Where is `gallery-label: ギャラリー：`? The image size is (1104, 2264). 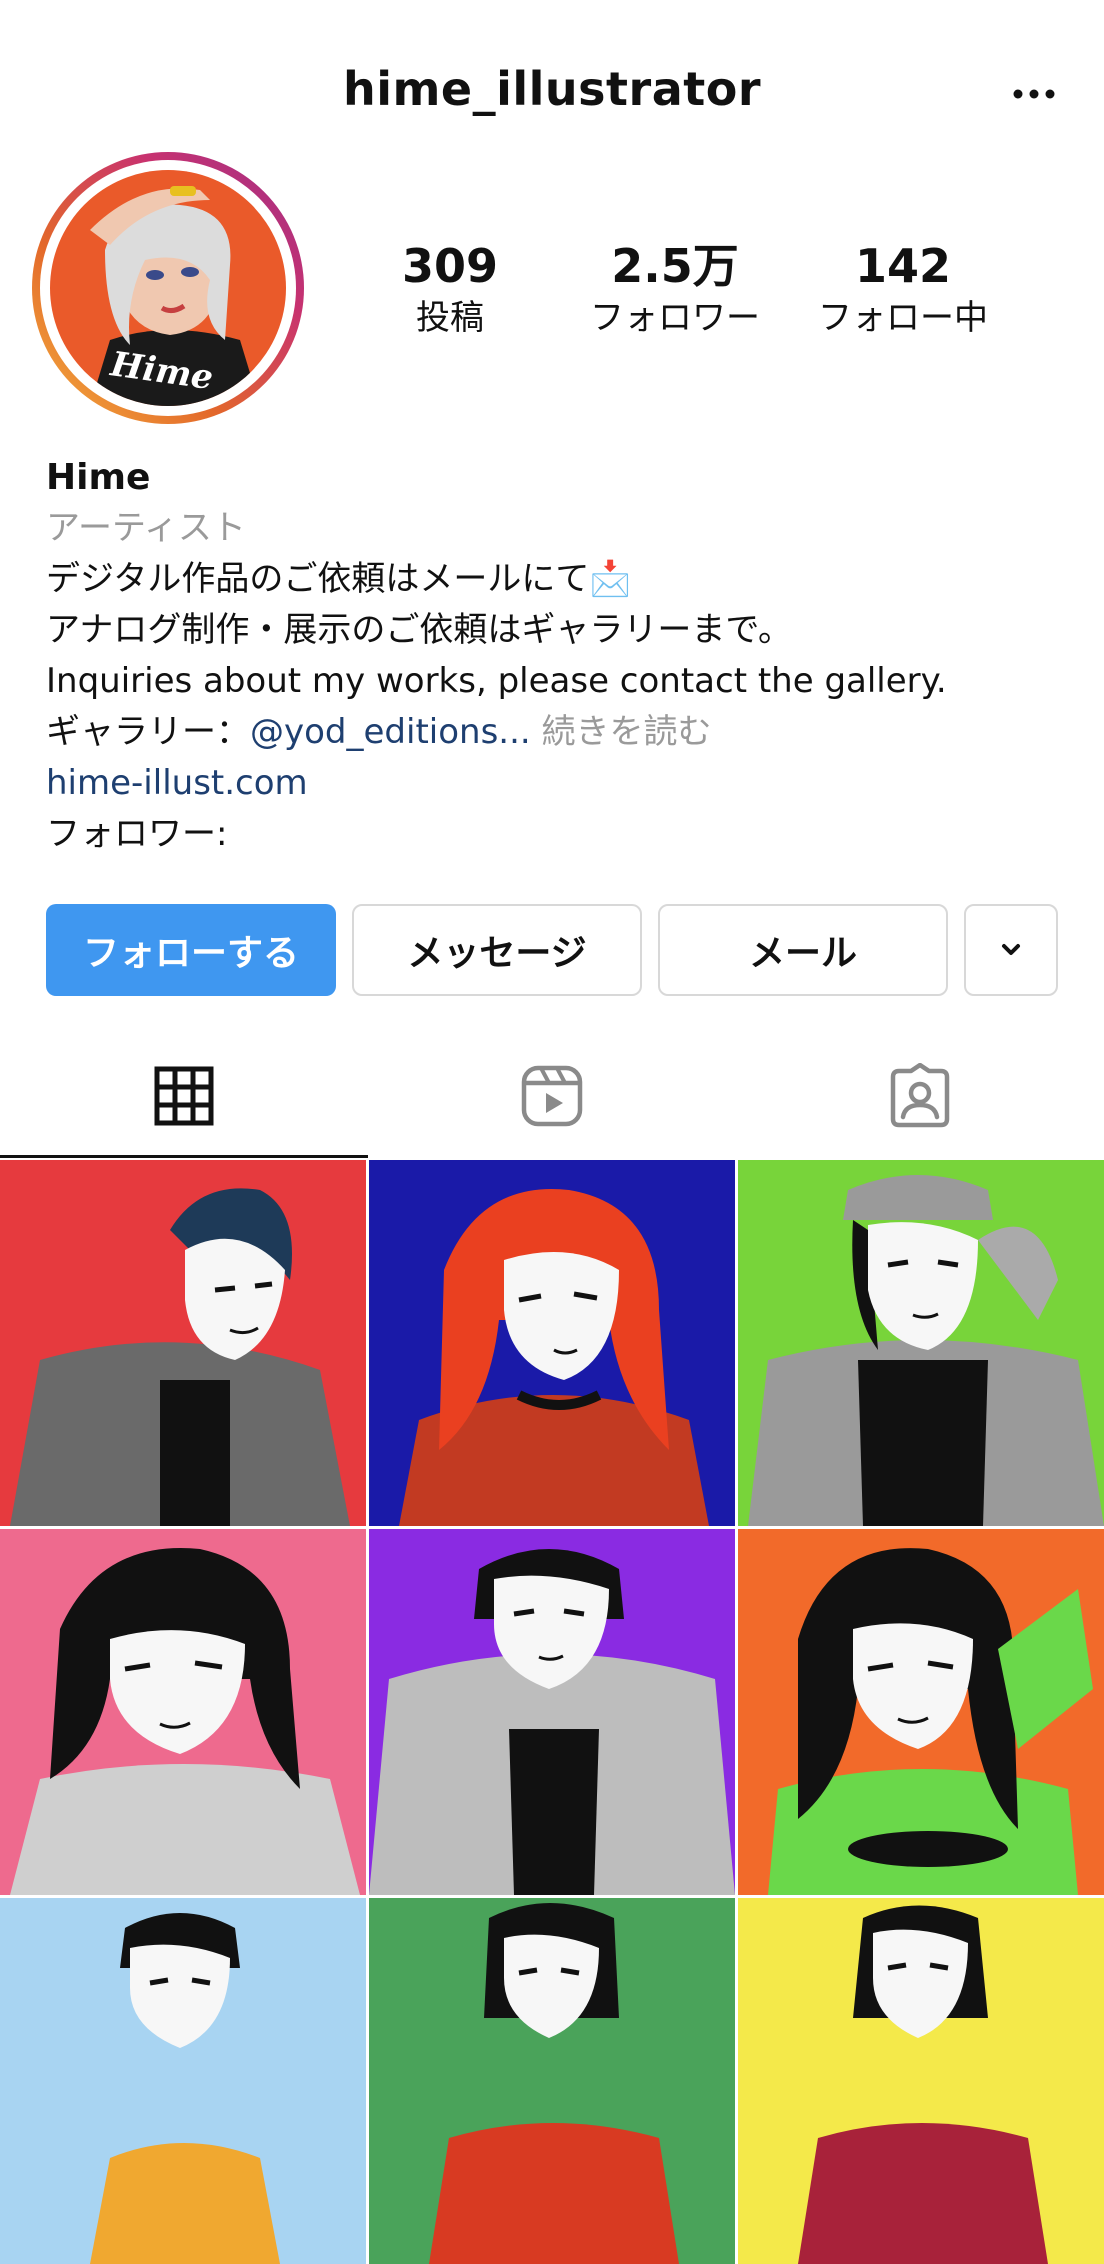
gallery-label: ギャラリー： is located at coordinates (148, 732).